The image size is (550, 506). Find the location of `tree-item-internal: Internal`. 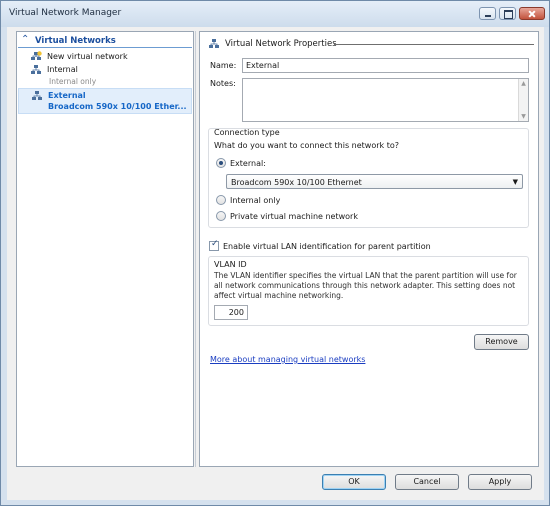

tree-item-internal: Internal is located at coordinates (105, 70).